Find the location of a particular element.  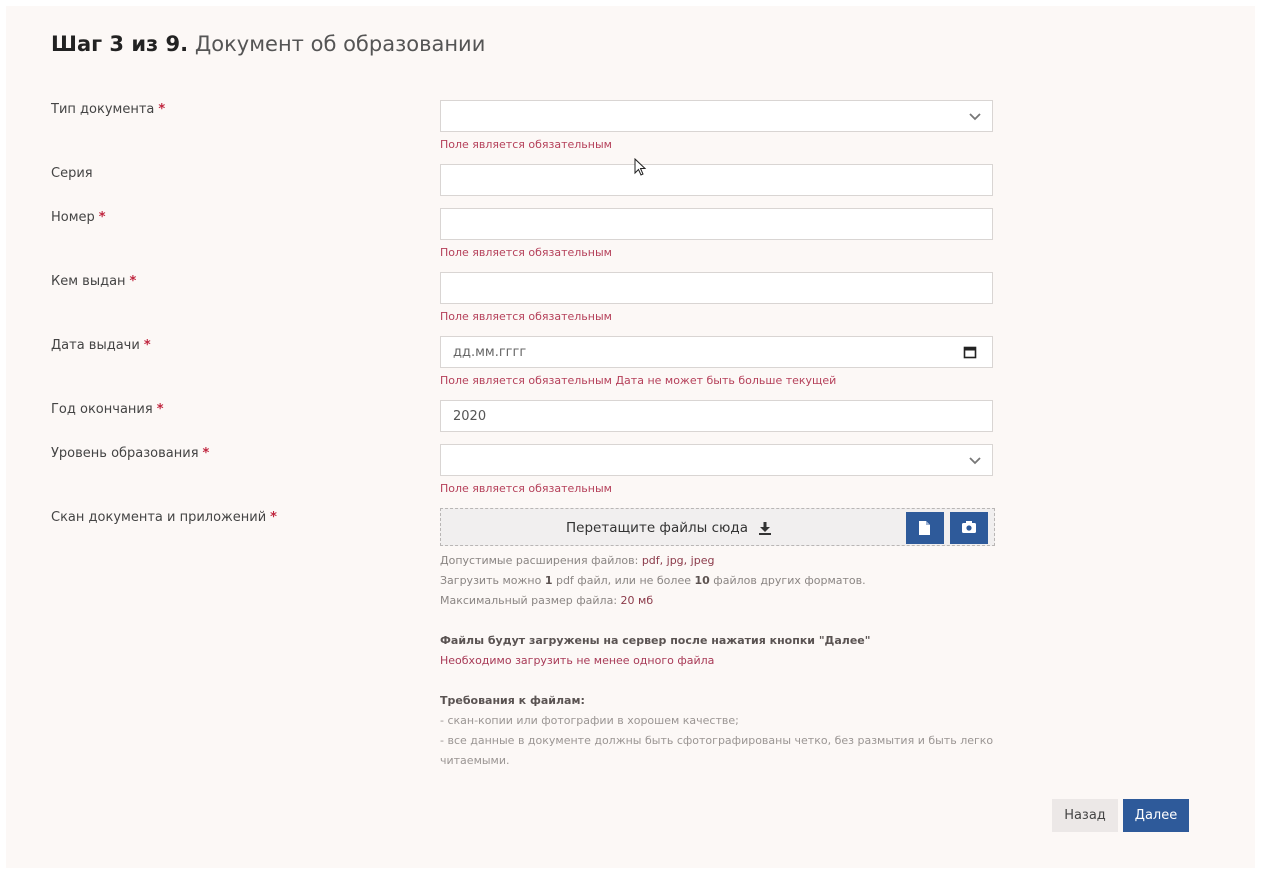

doc-type-error: Поле является обязательным is located at coordinates (526, 144).